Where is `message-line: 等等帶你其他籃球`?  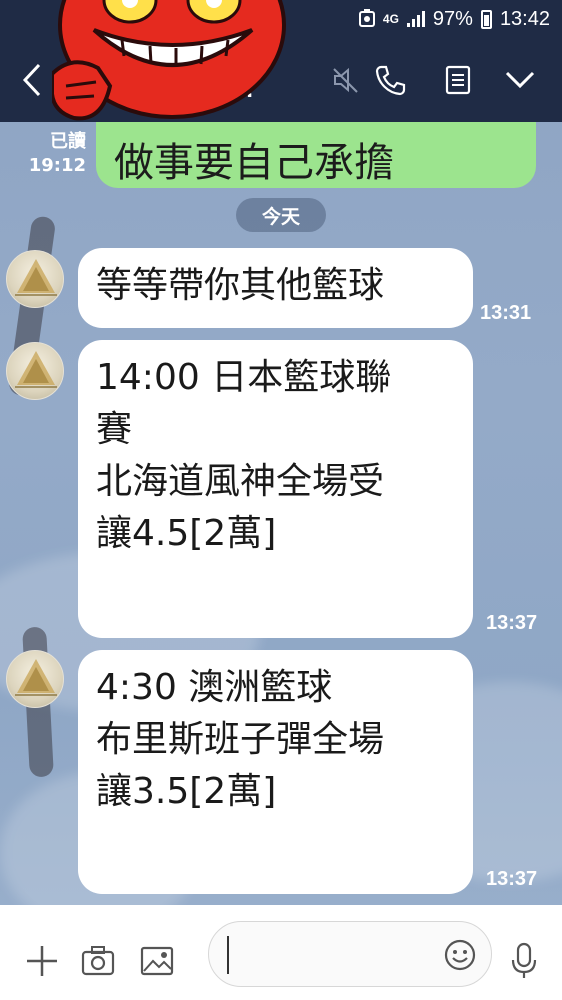
message-line: 等等帶你其他籃球 is located at coordinates (240, 285).